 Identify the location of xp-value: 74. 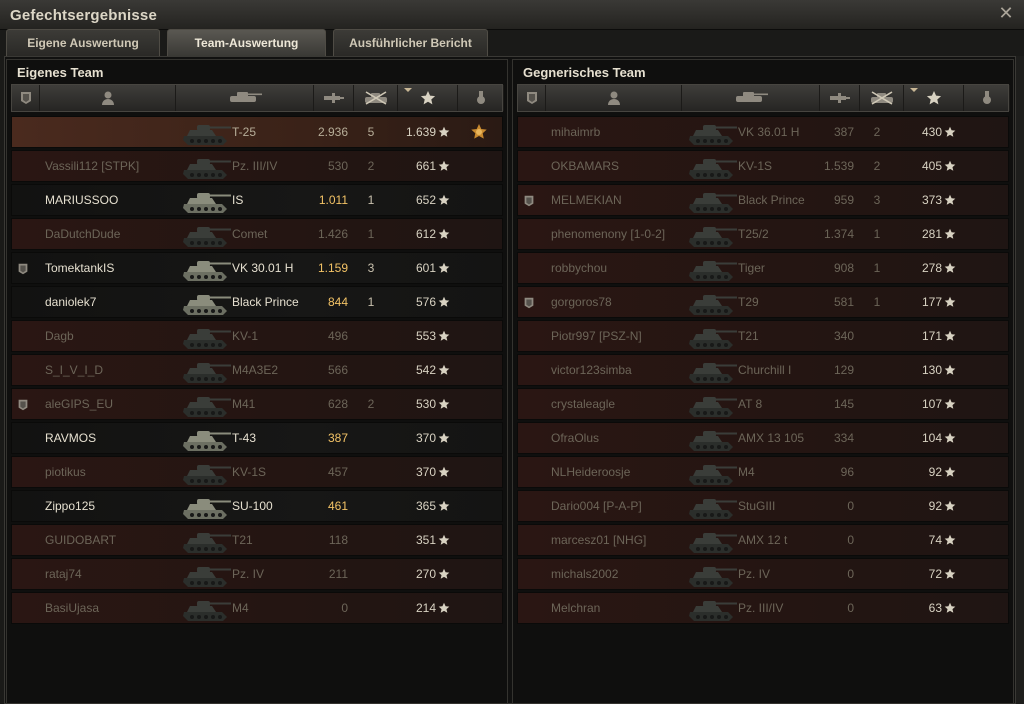
(935, 540).